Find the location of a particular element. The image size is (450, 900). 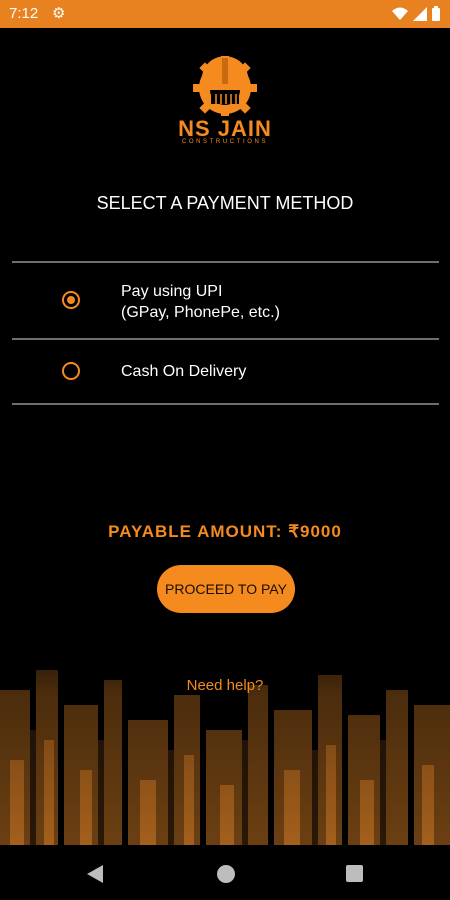

need-help-link: Need help? is located at coordinates (225, 685).